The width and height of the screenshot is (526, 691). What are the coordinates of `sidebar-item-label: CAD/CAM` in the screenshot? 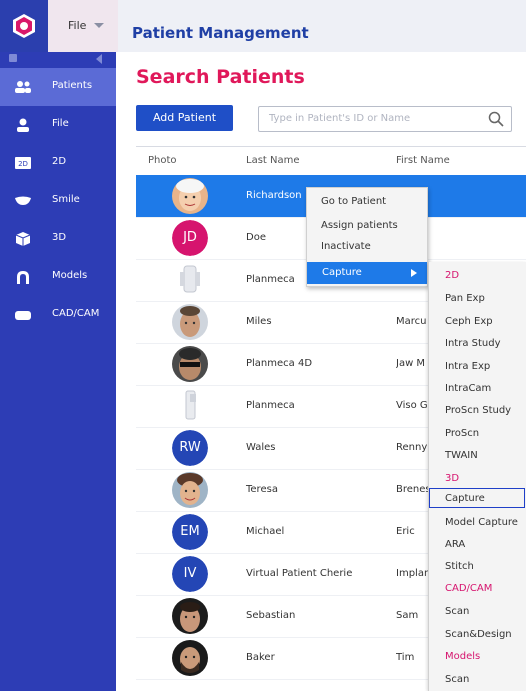 It's located at (76, 313).